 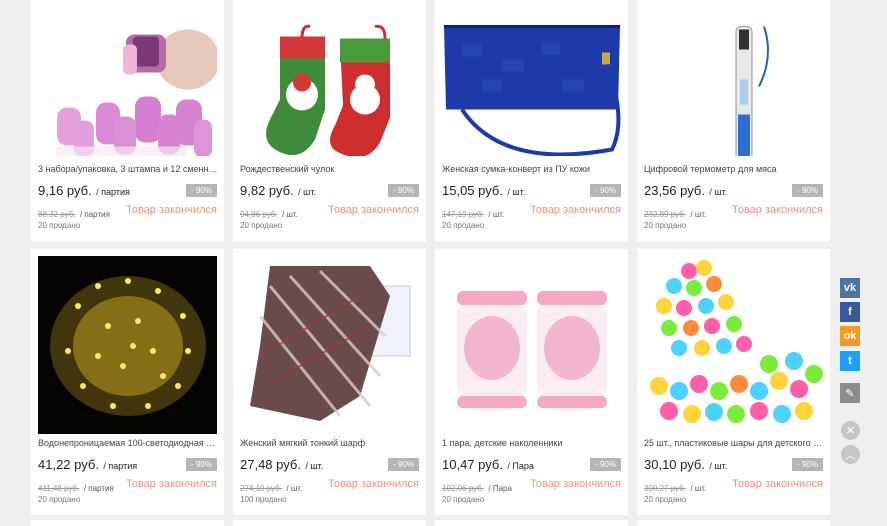 I want to click on product-title: 3 набора/упаковка, 3 штампа и 12 сменных, so click(x=128, y=169).